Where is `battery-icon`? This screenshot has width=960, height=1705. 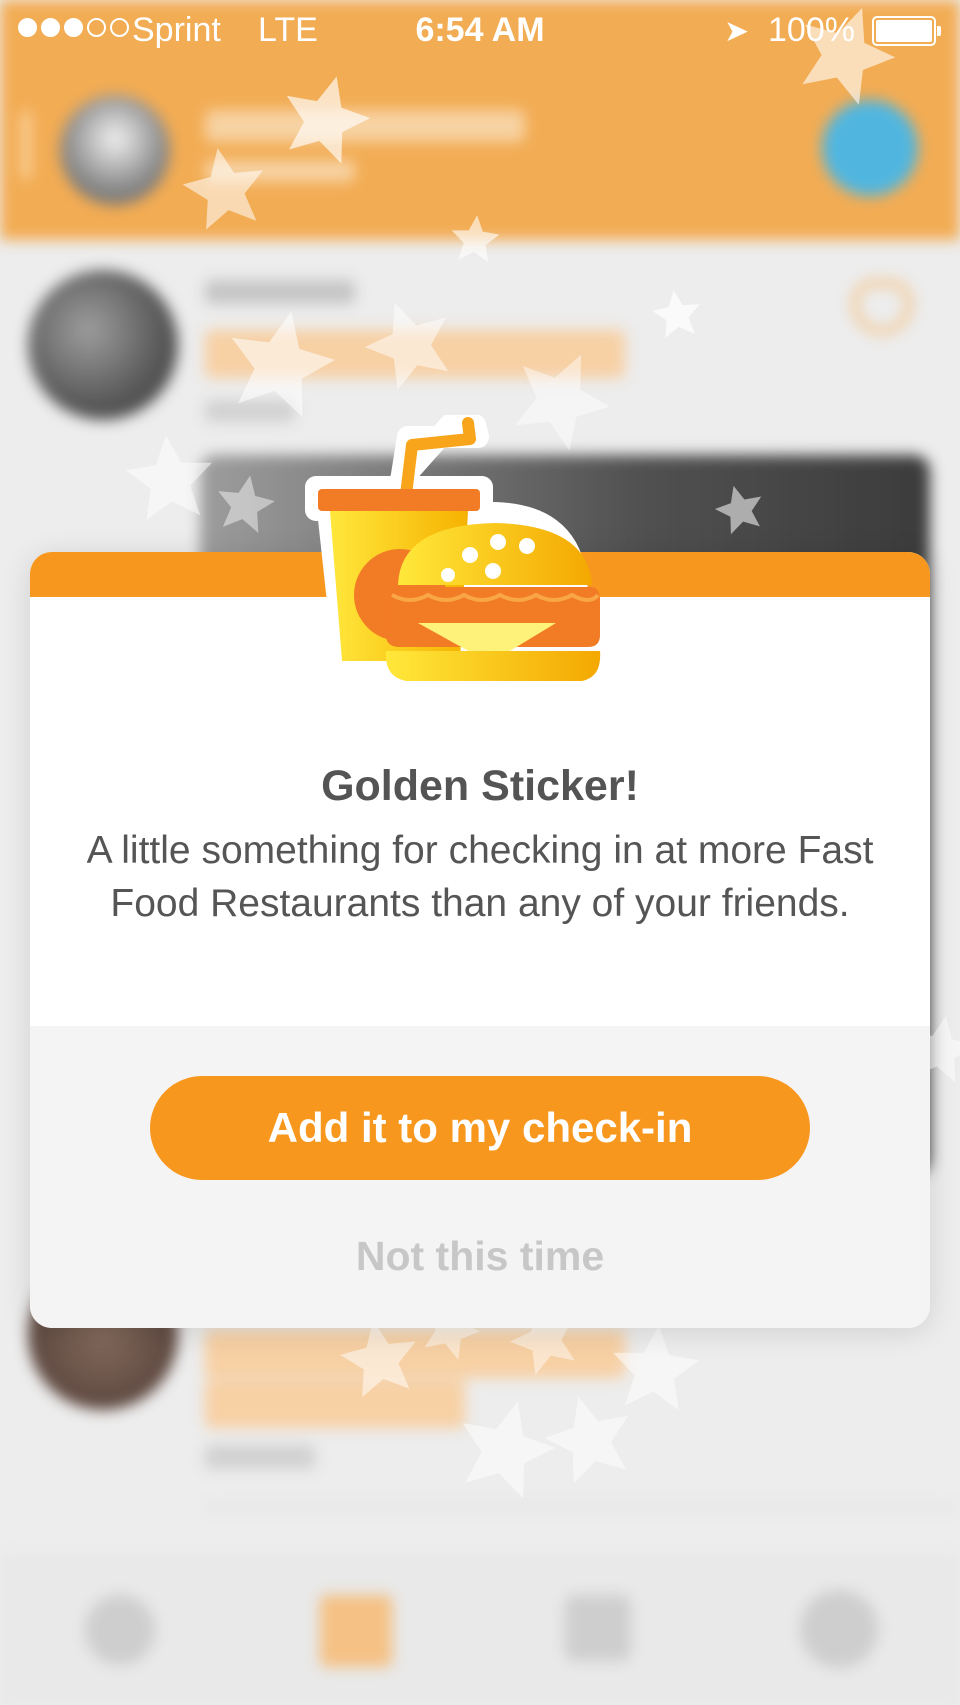 battery-icon is located at coordinates (906, 31).